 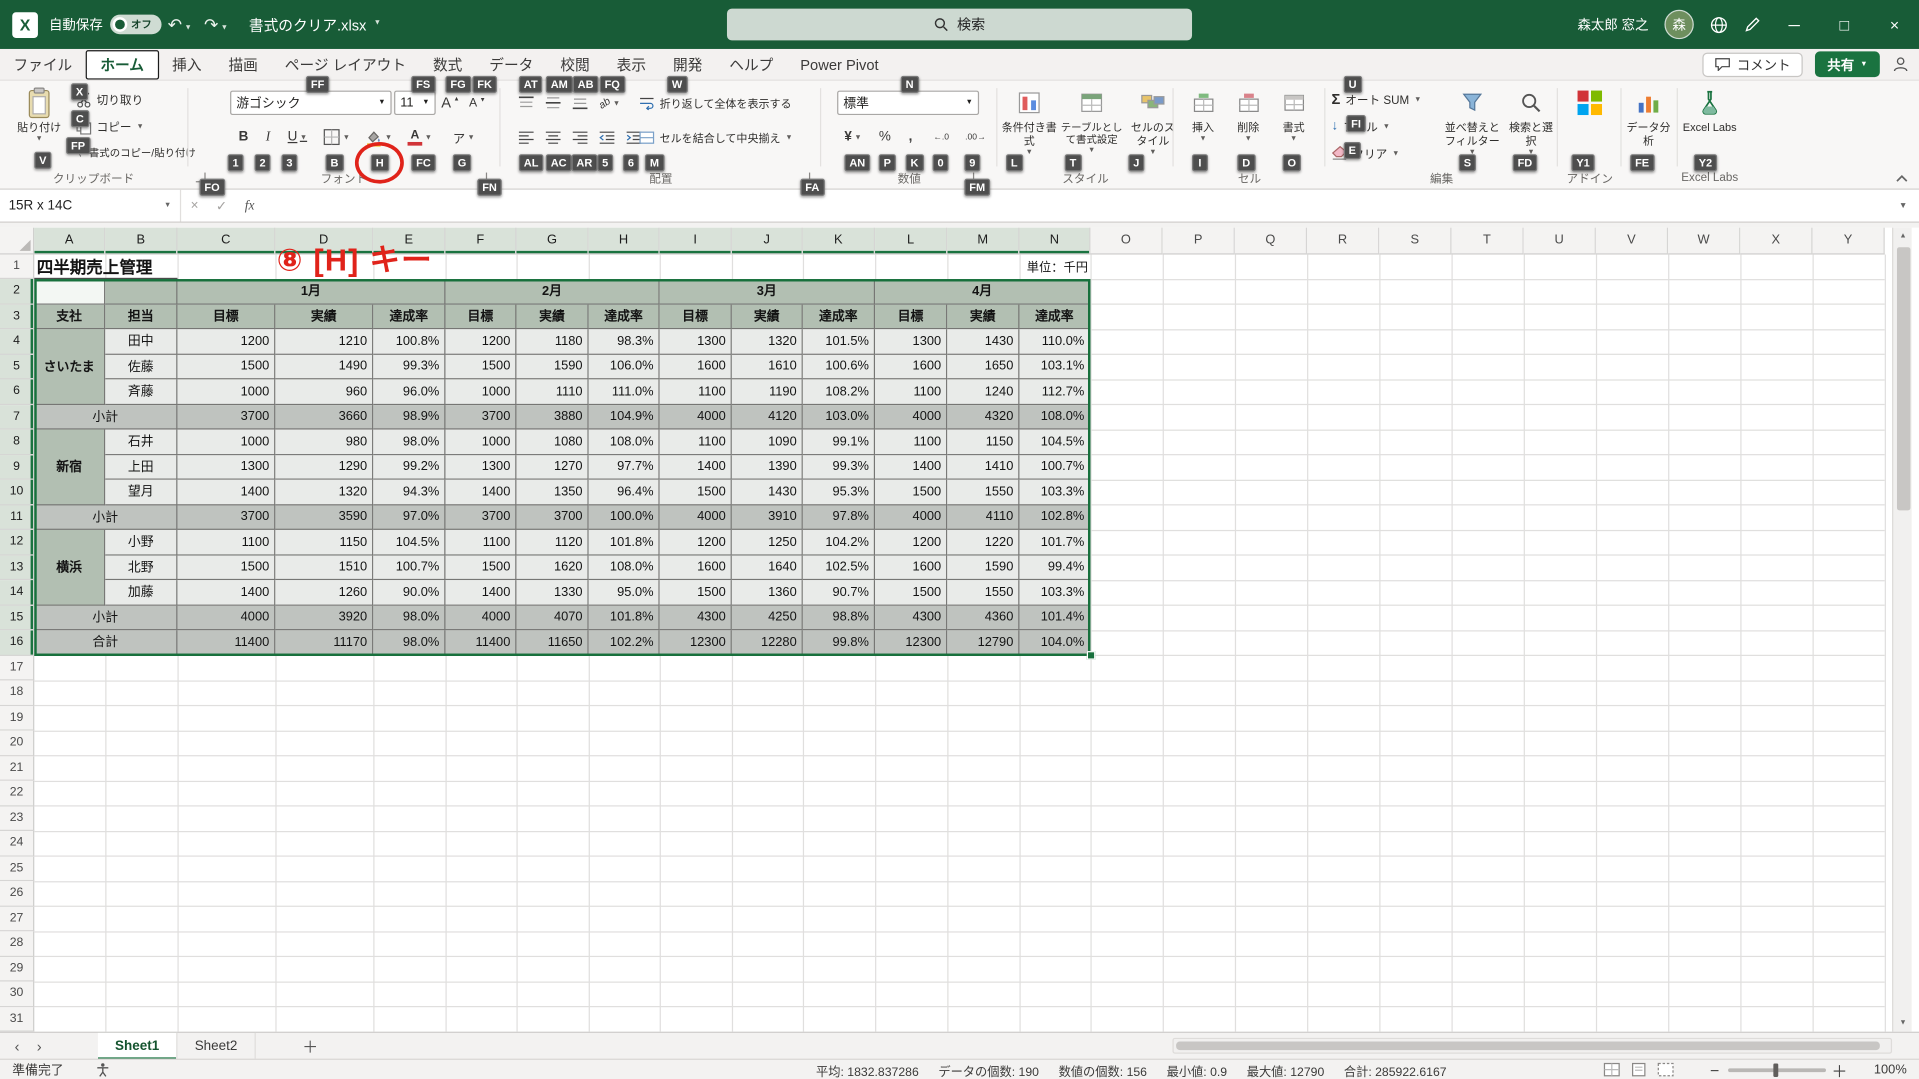 I want to click on row-header-31: 31, so click(x=17, y=1019).